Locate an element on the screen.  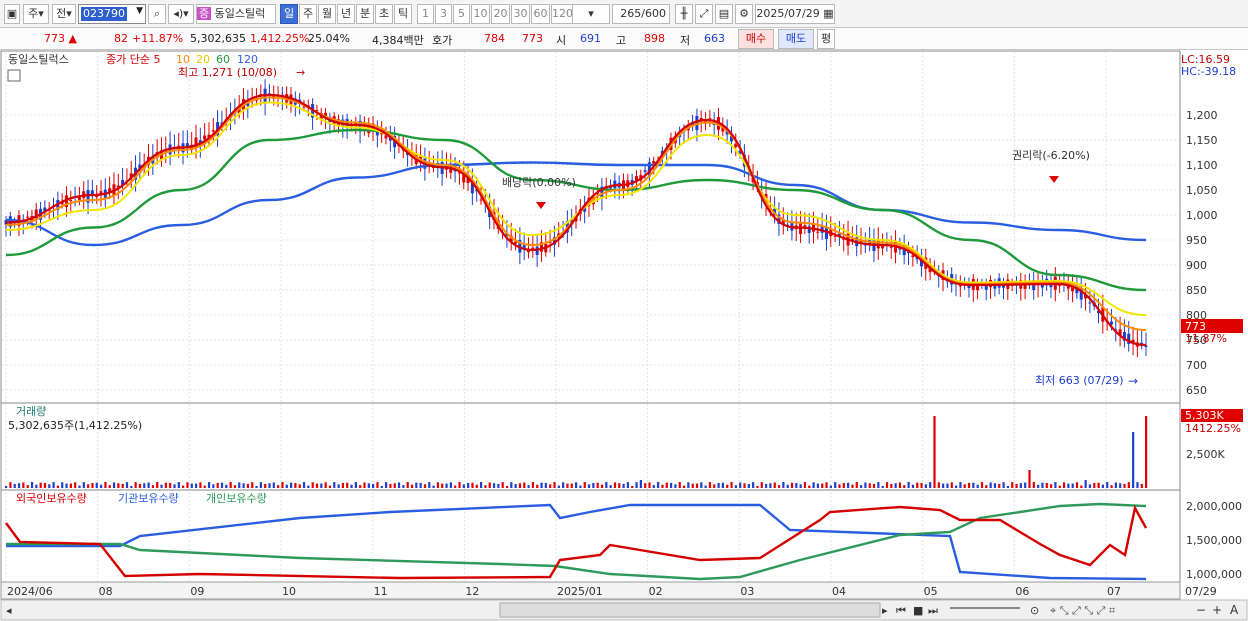
font-size-icon: A is located at coordinates (1234, 610).